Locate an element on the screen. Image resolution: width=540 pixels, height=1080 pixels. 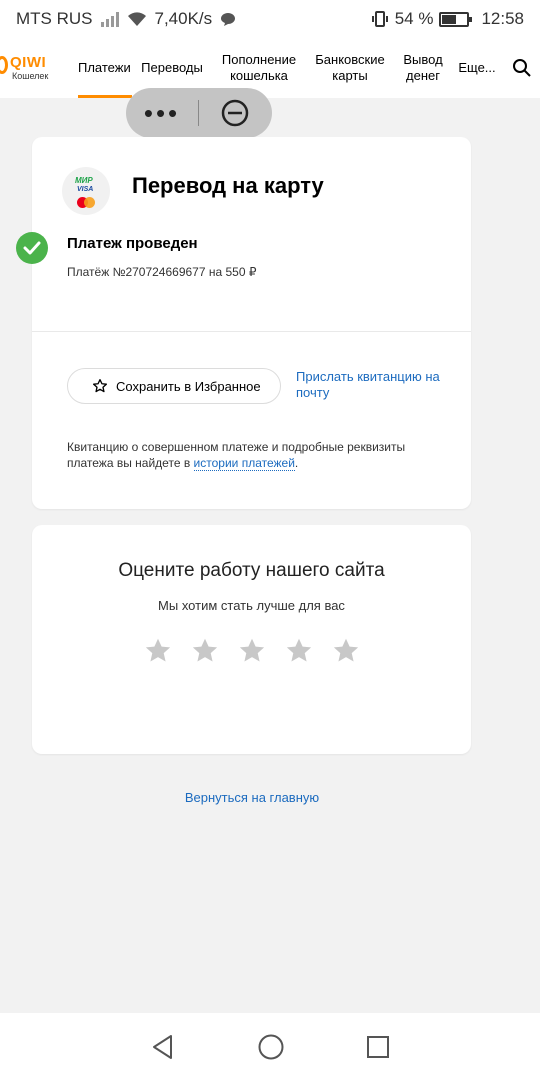
payment-details: Платёж №270724669677 на 550 ₽ is located at coordinates (162, 272).